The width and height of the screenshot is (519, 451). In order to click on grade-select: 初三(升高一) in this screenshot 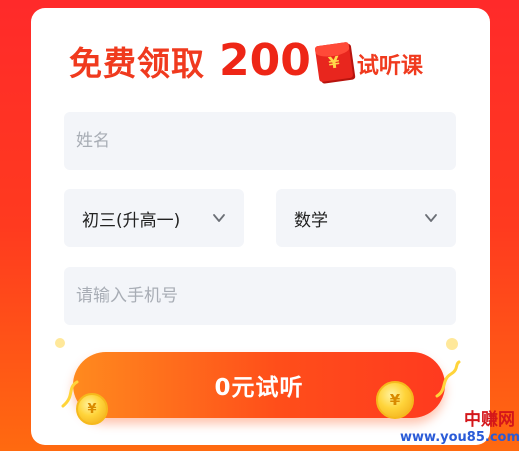, I will do `click(154, 218)`.